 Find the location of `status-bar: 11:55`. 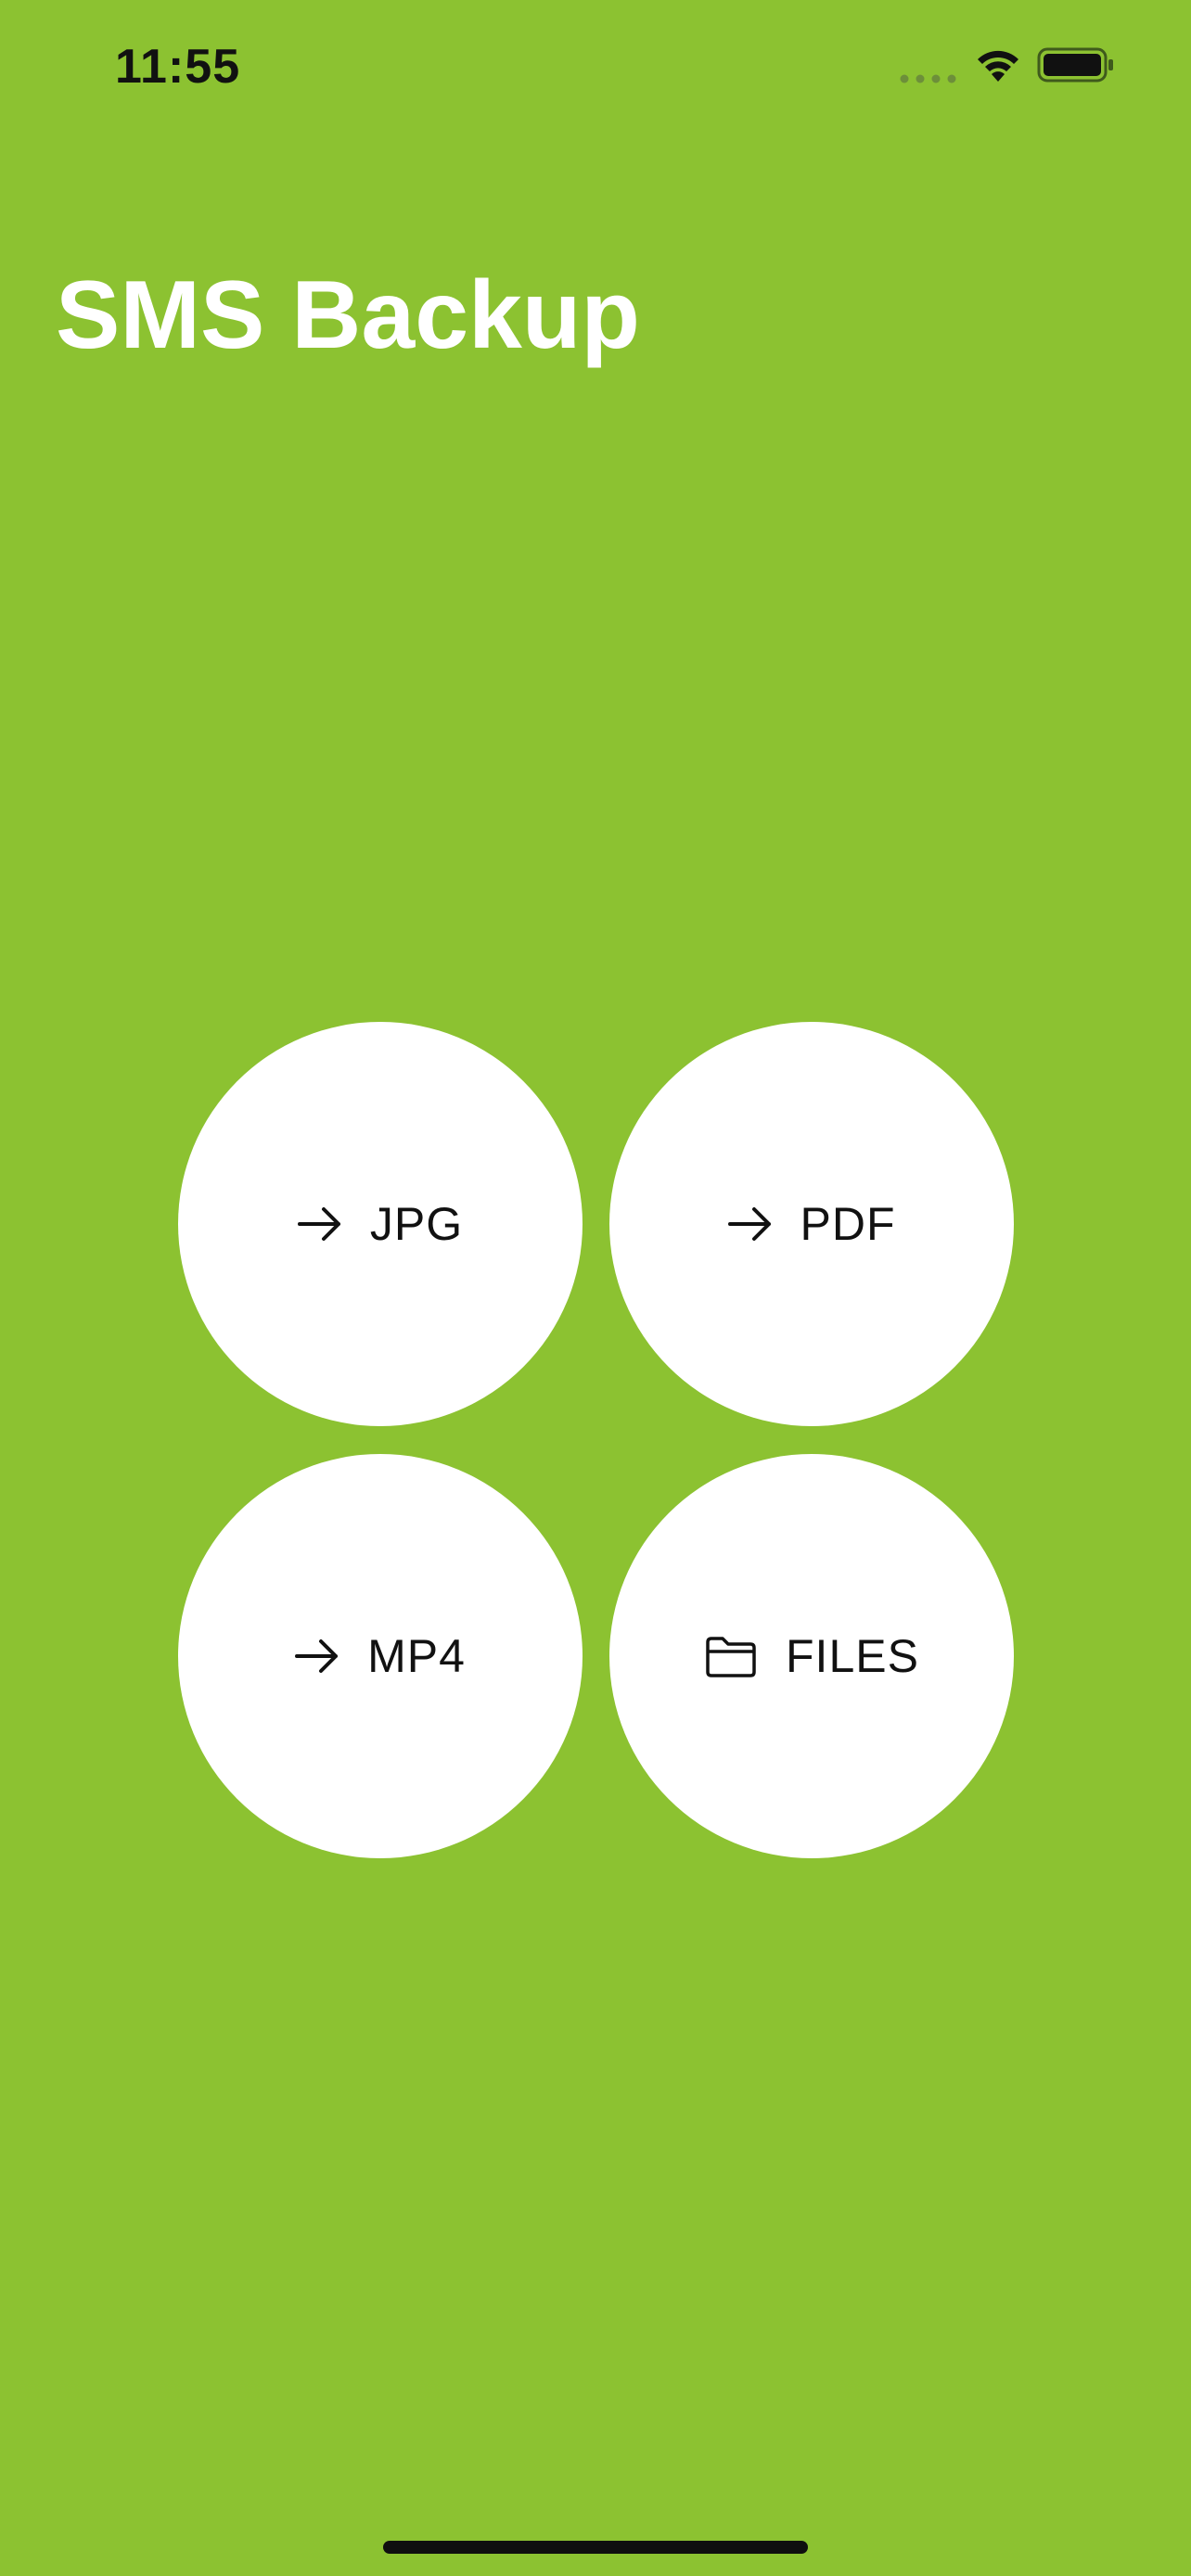

status-bar: 11:55 is located at coordinates (595, 69).